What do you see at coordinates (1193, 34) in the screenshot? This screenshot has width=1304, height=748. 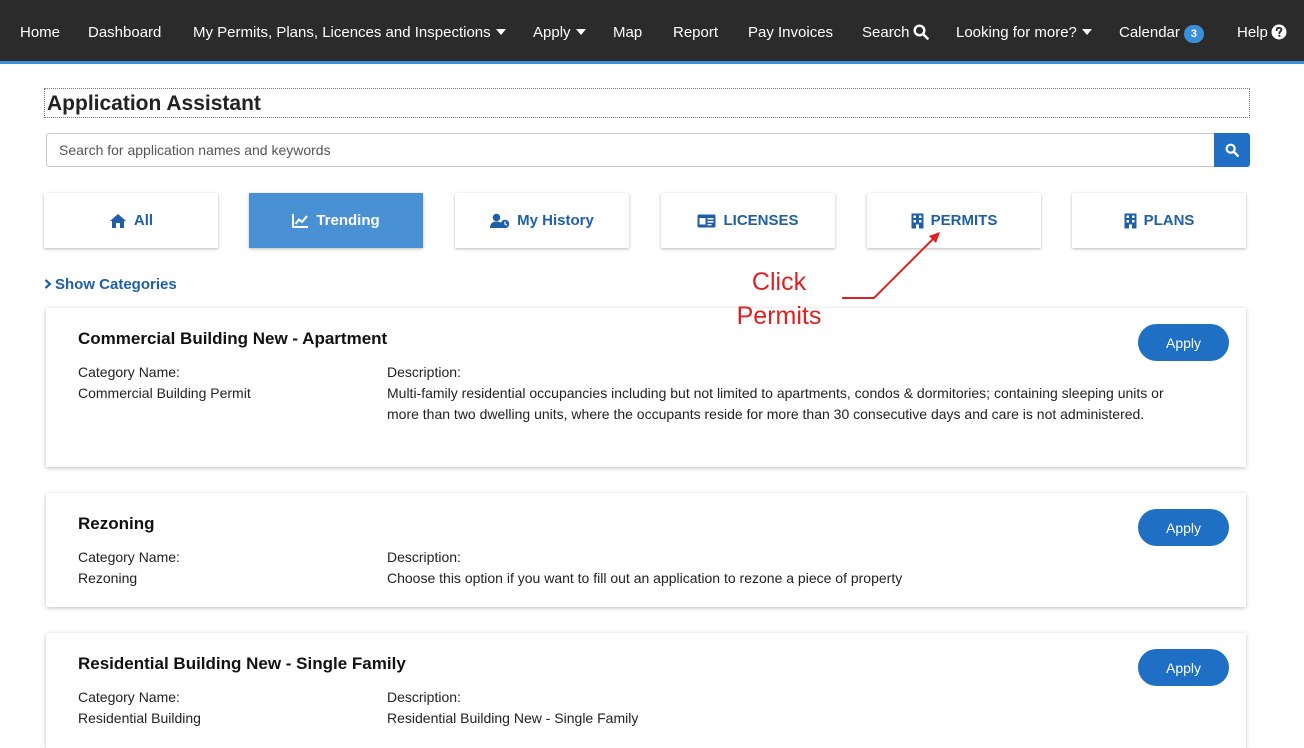 I see `calendar-count-badge: 3` at bounding box center [1193, 34].